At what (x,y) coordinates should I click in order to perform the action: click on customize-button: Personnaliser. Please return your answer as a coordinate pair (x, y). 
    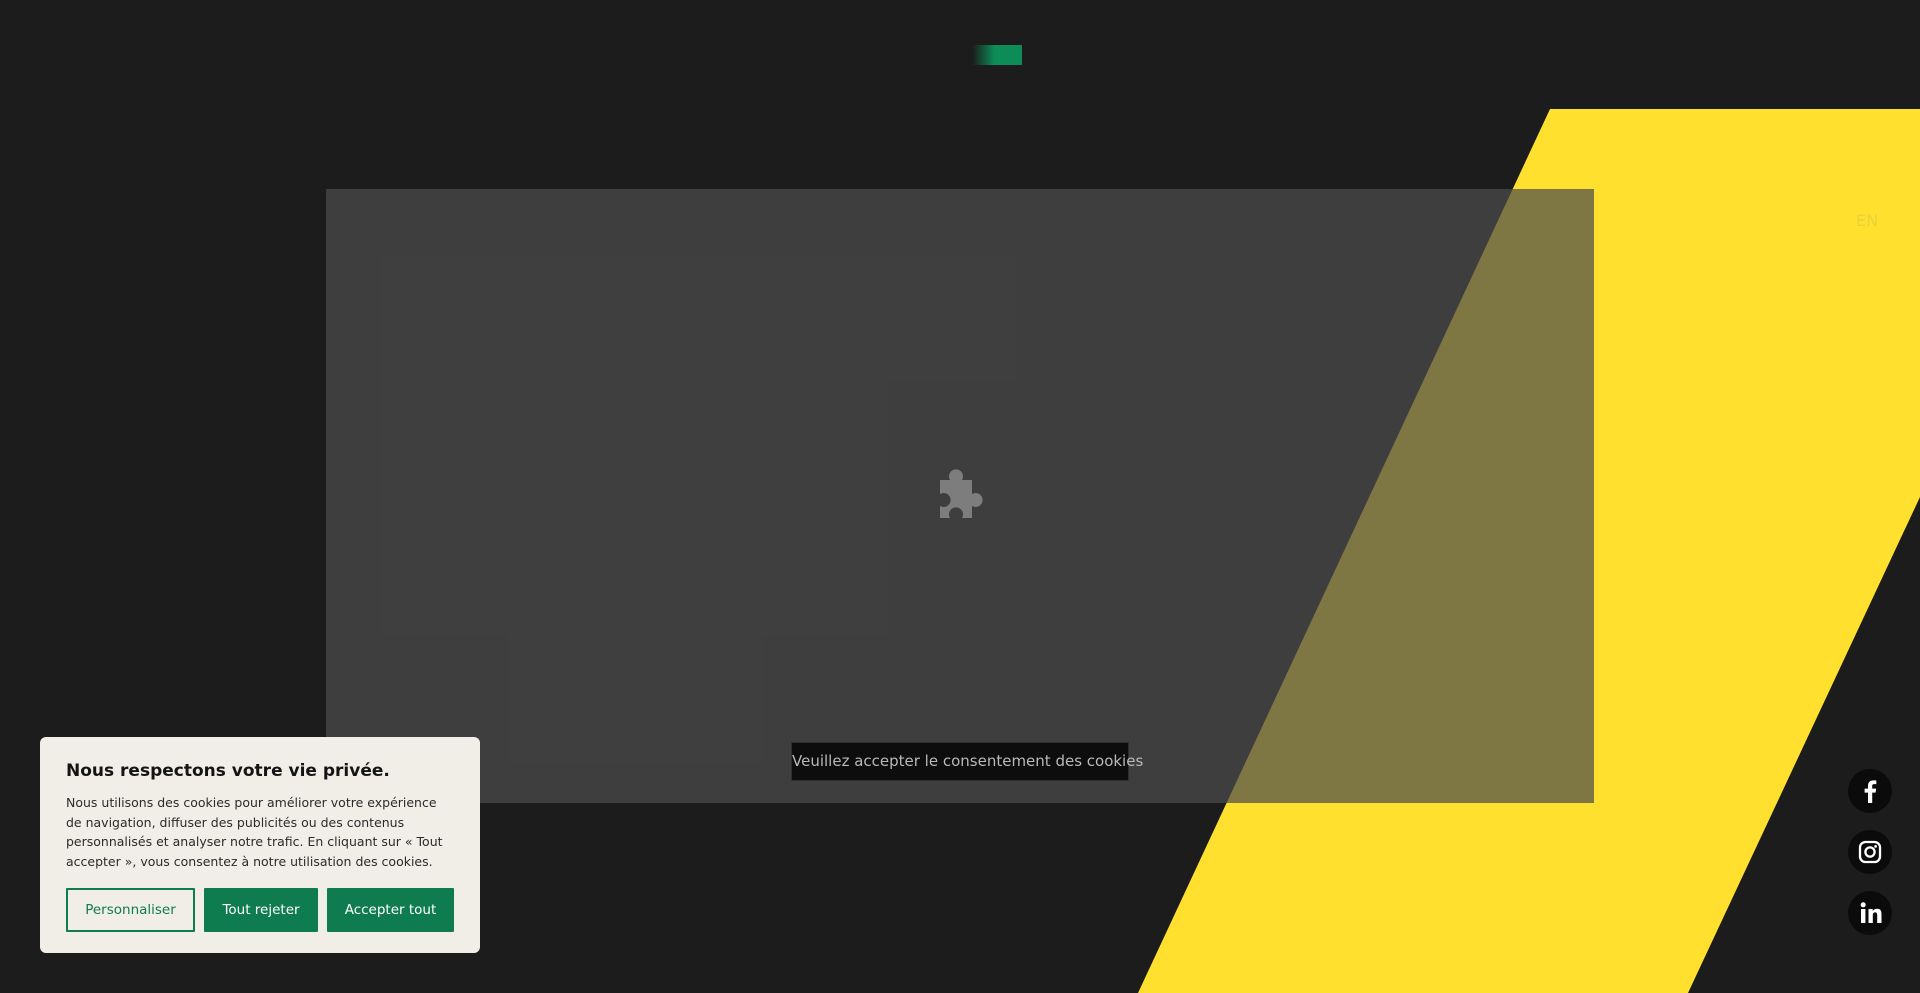
    Looking at the image, I should click on (130, 910).